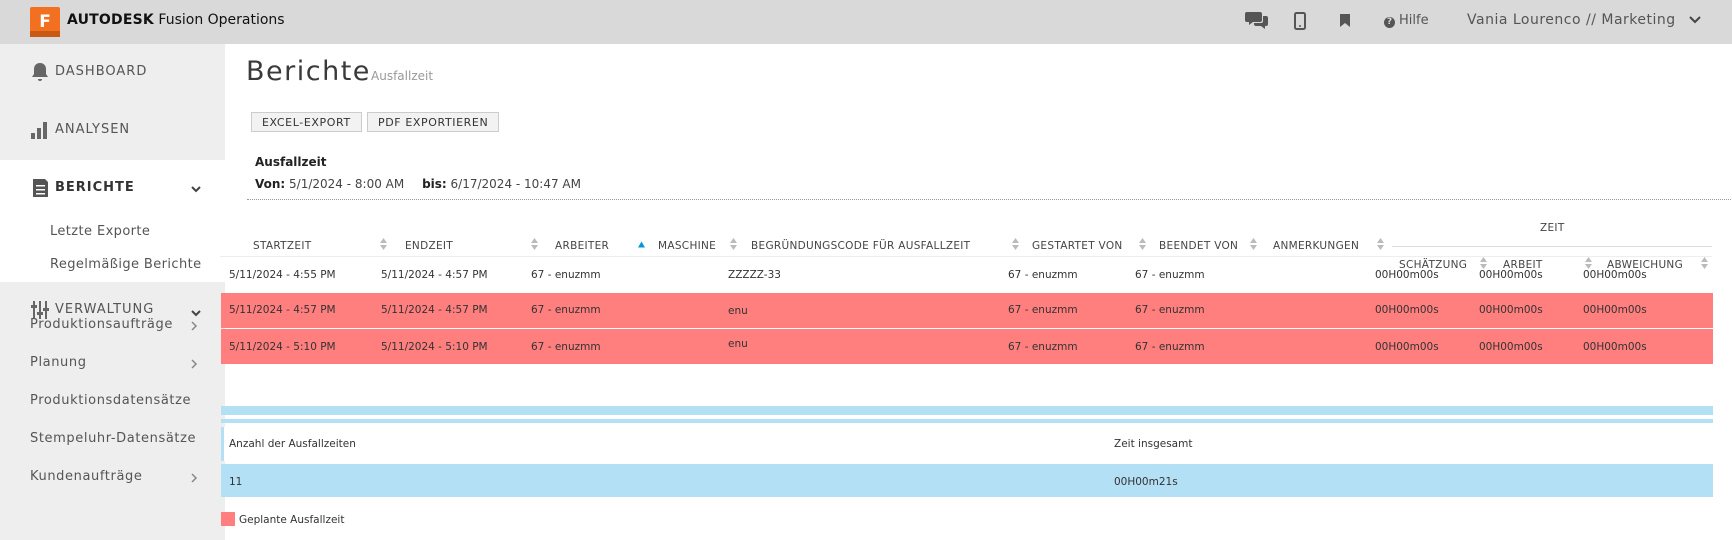 The image size is (1732, 540). Describe the element at coordinates (989, 199) in the screenshot. I see `divider` at that location.